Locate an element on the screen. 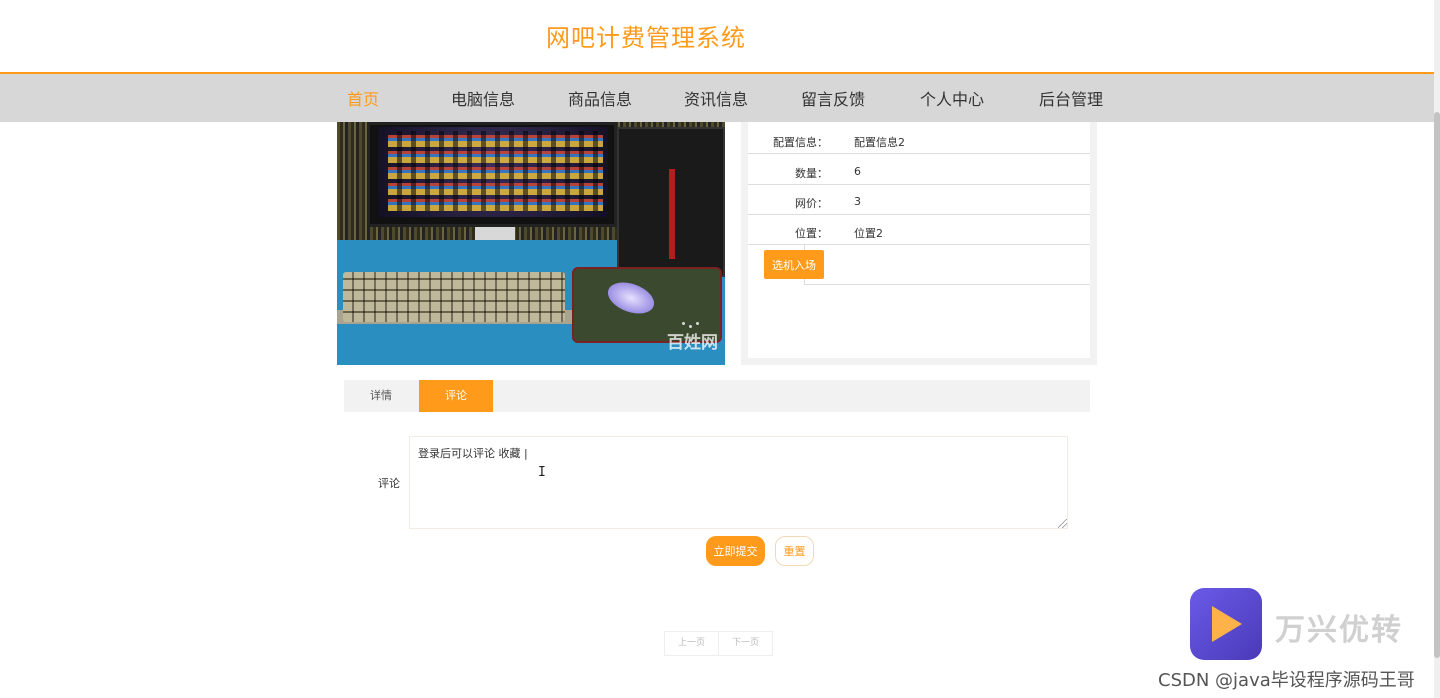 This screenshot has height=698, width=1440. info-label: 数量： is located at coordinates (811, 173).